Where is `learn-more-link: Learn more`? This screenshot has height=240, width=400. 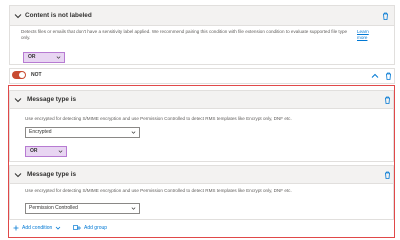 learn-more-link: Learn more is located at coordinates (368, 35).